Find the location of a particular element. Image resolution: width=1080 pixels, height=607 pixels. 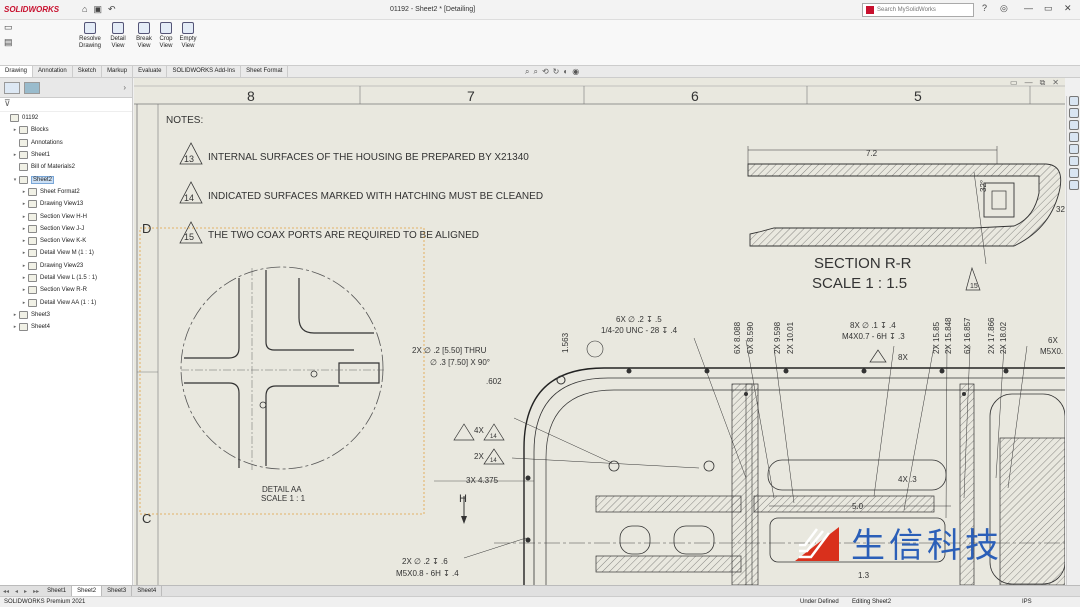

annotation-text: M5X0. is located at coordinates (1051, 351).